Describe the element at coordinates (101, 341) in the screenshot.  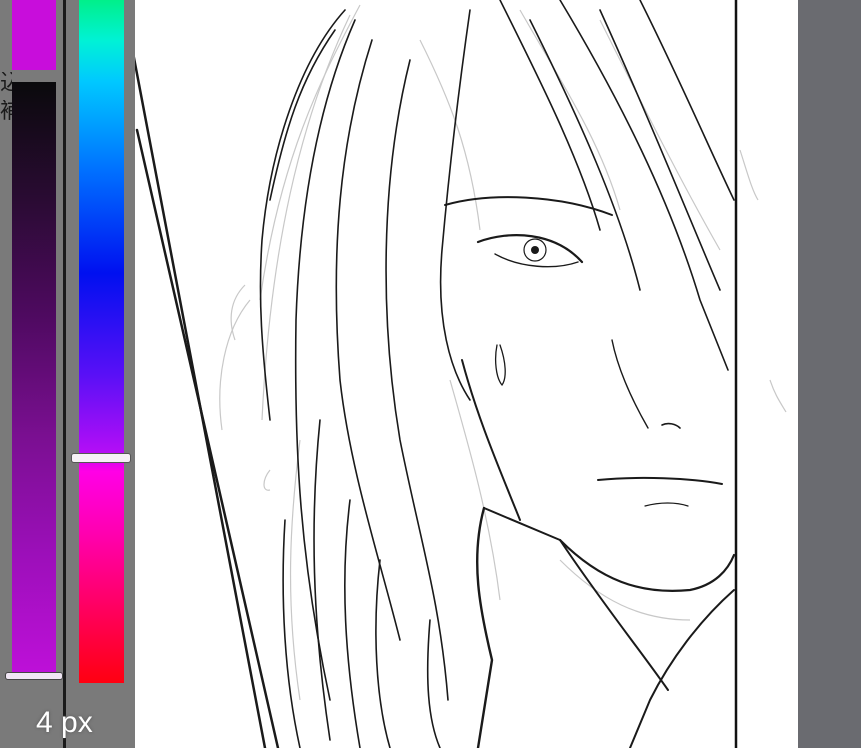
I see `hue-slider` at that location.